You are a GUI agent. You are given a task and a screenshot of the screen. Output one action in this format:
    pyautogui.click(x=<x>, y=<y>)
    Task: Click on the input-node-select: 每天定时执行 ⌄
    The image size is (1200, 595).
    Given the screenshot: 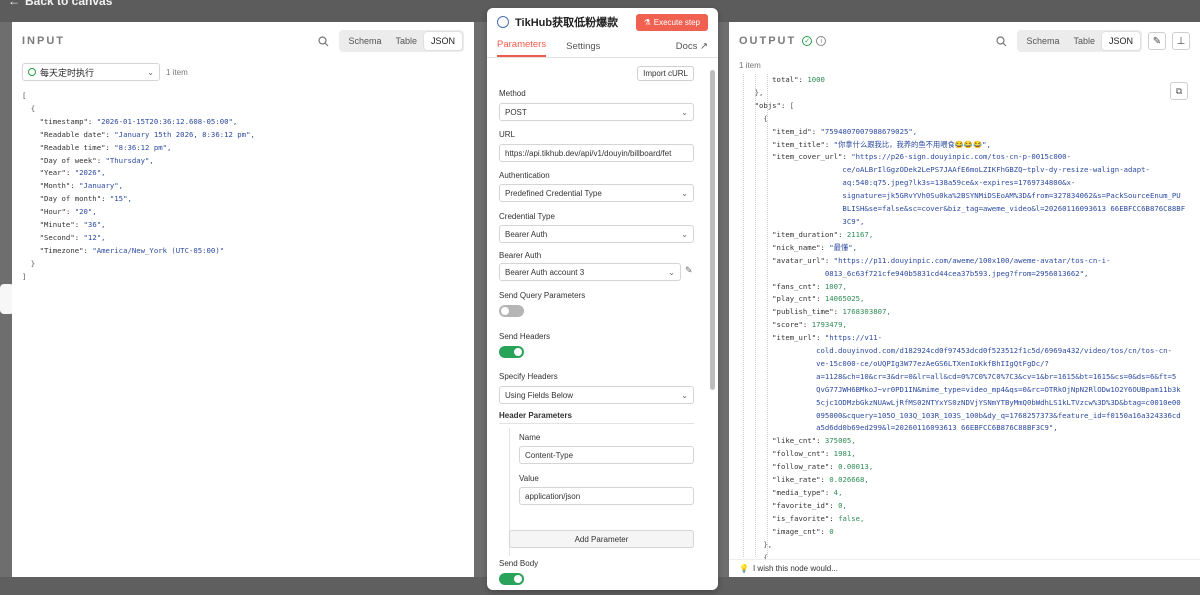 What is the action you would take?
    pyautogui.click(x=91, y=72)
    